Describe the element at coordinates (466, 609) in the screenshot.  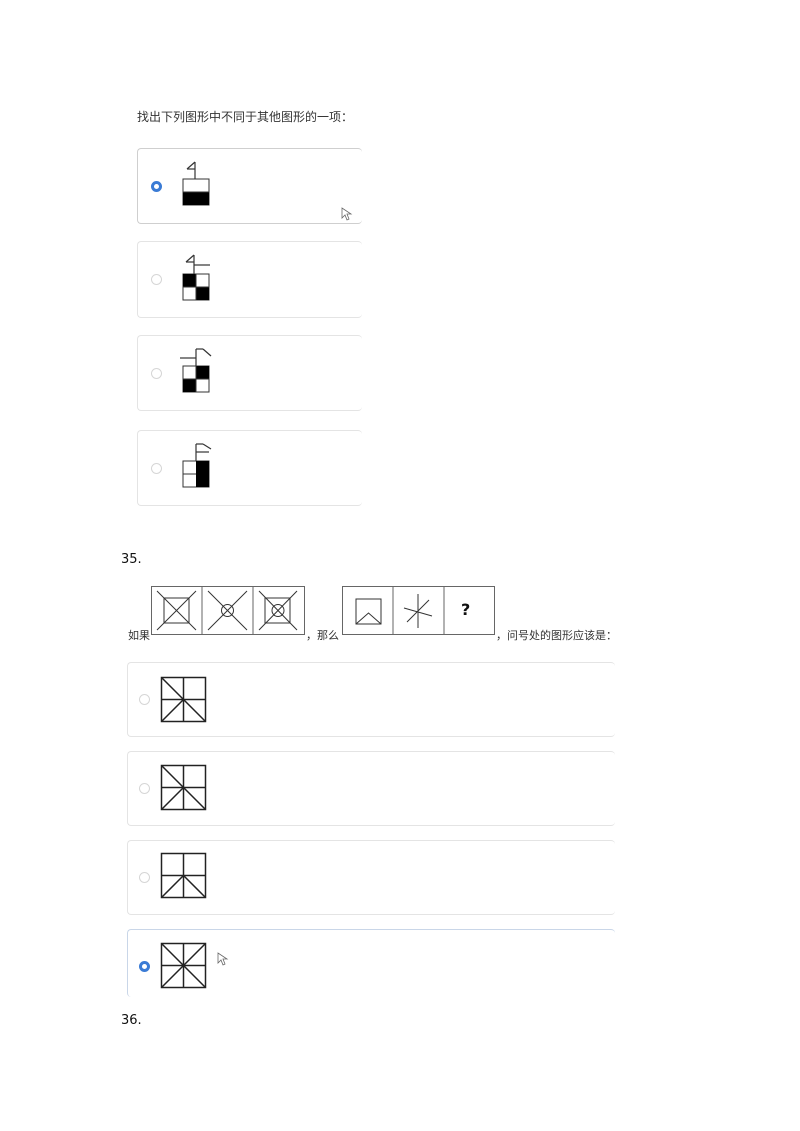
I see `question-mark: ?` at that location.